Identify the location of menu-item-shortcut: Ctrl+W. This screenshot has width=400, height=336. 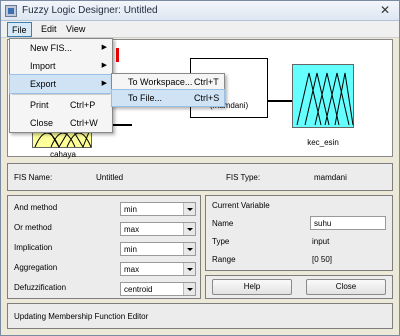
(84, 123).